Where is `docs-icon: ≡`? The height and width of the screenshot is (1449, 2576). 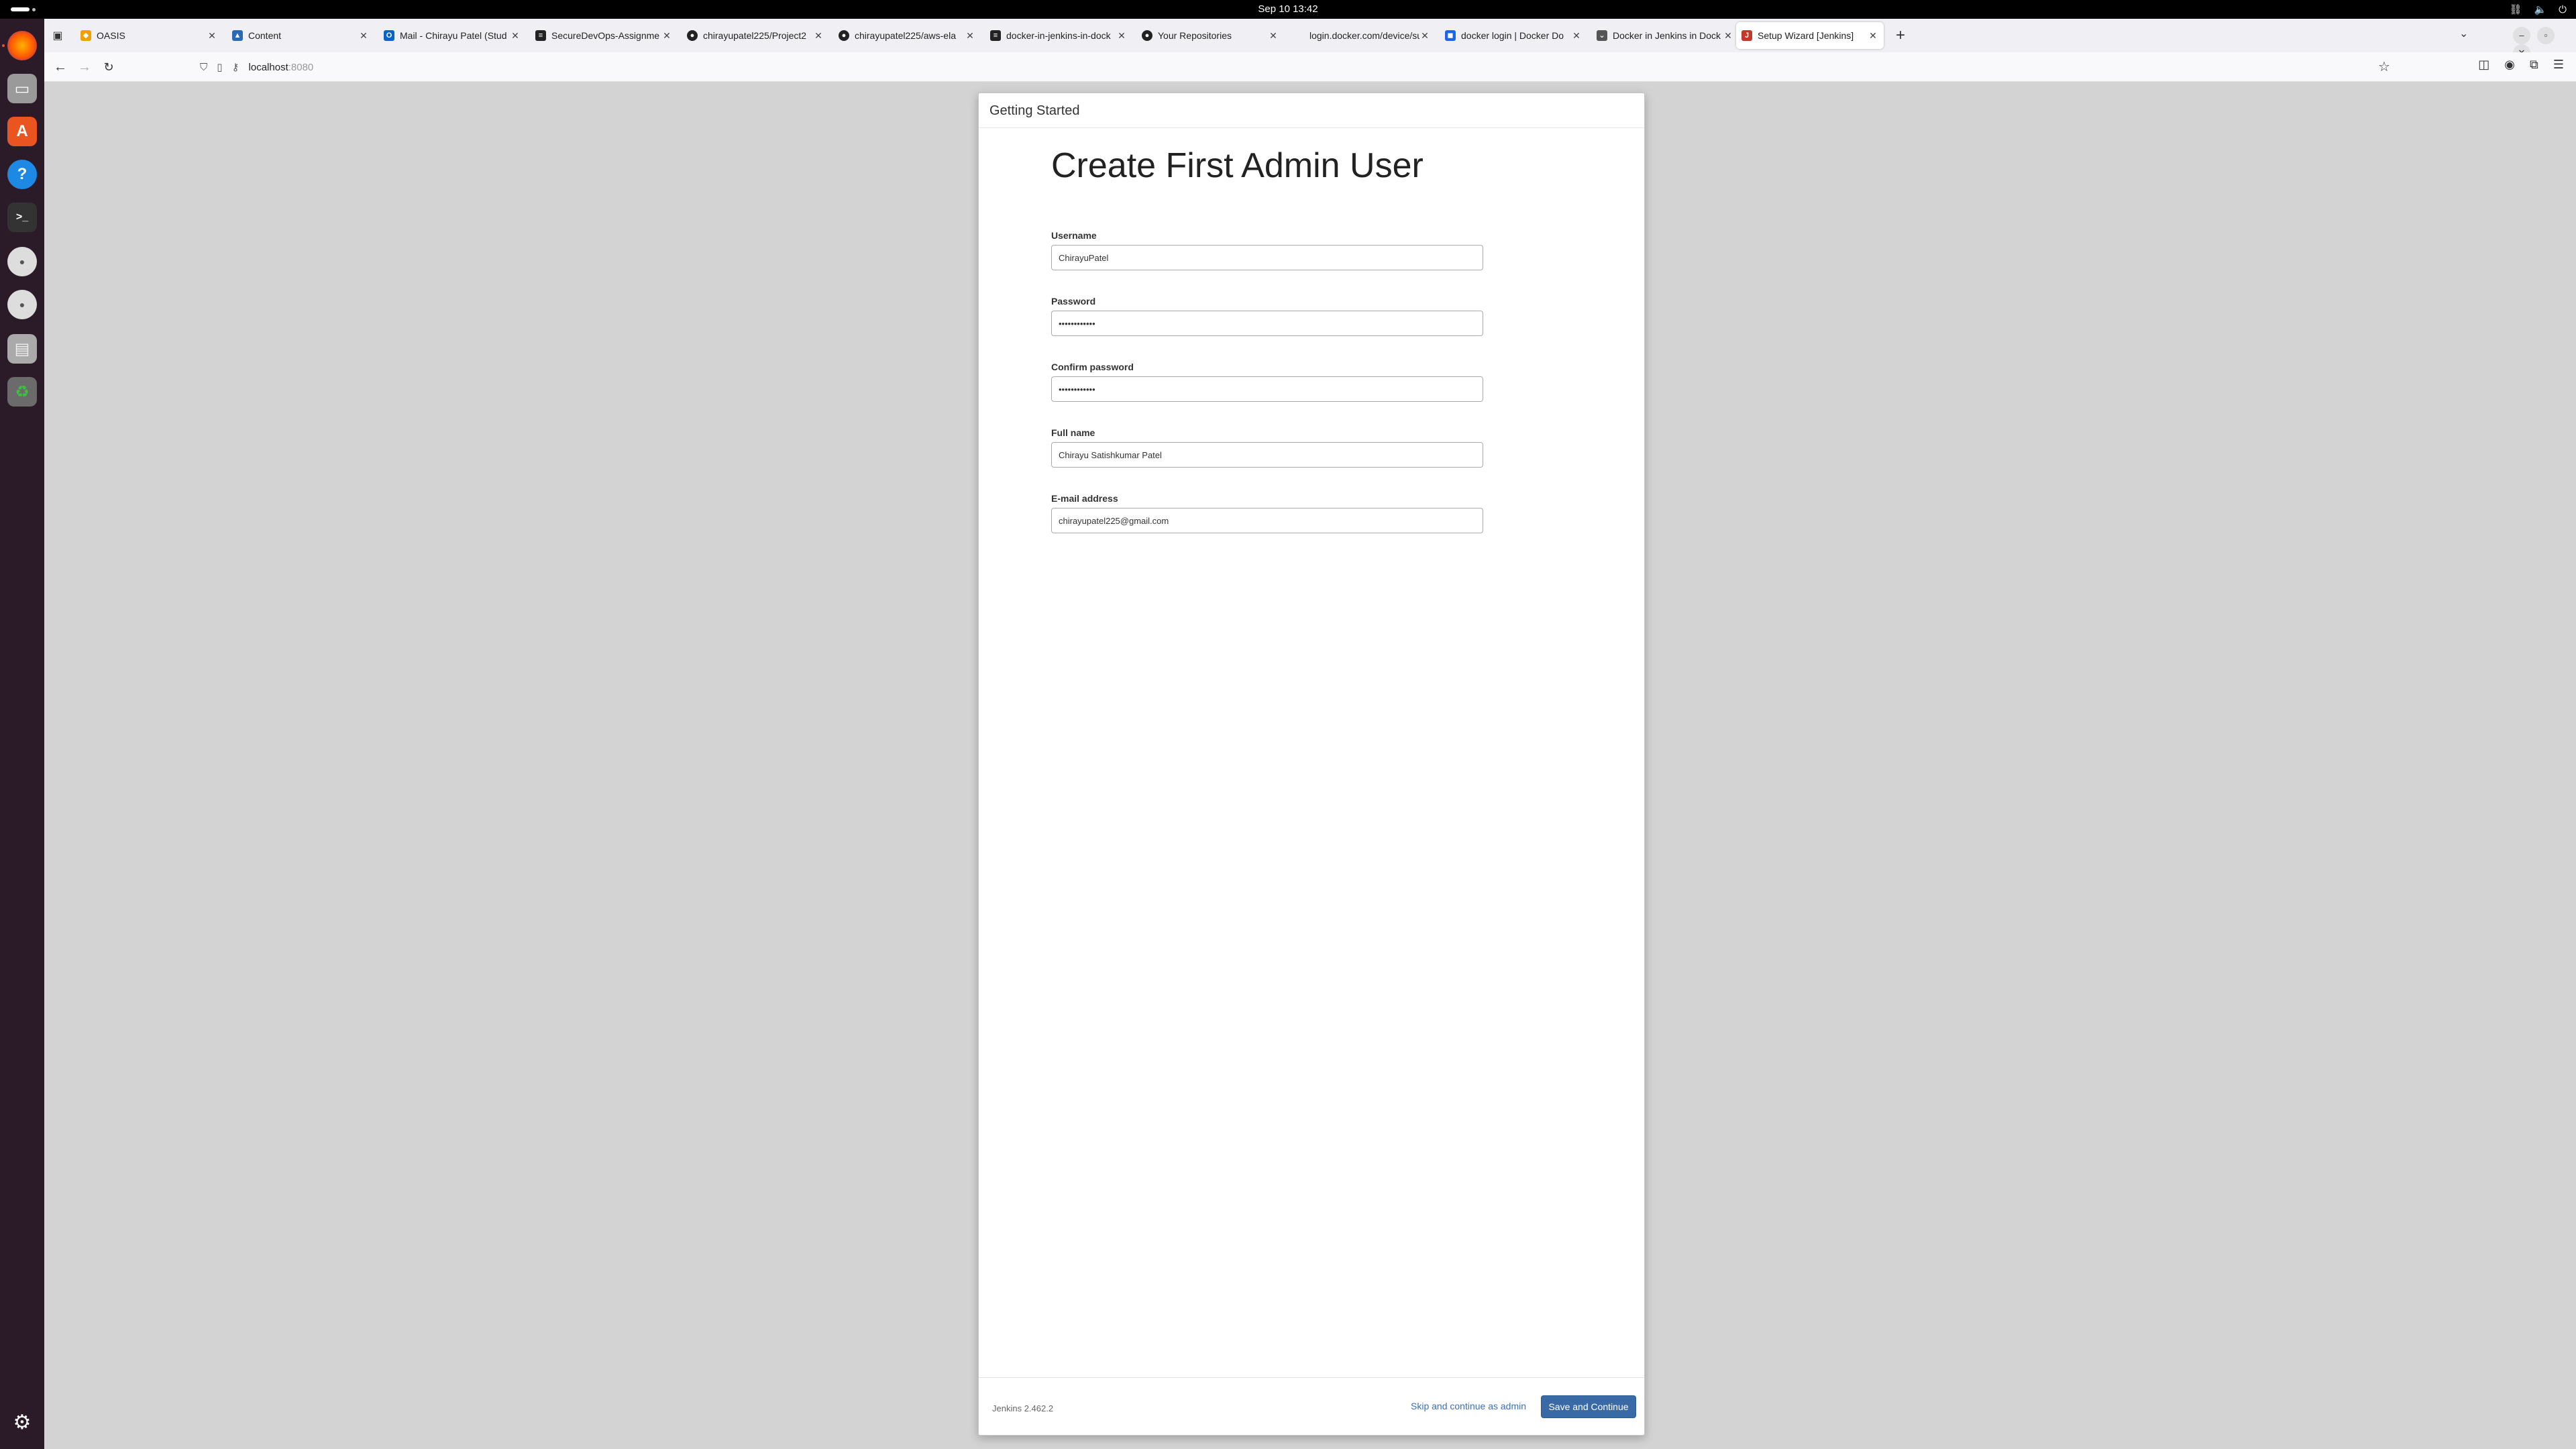 docs-icon: ≡ is located at coordinates (540, 35).